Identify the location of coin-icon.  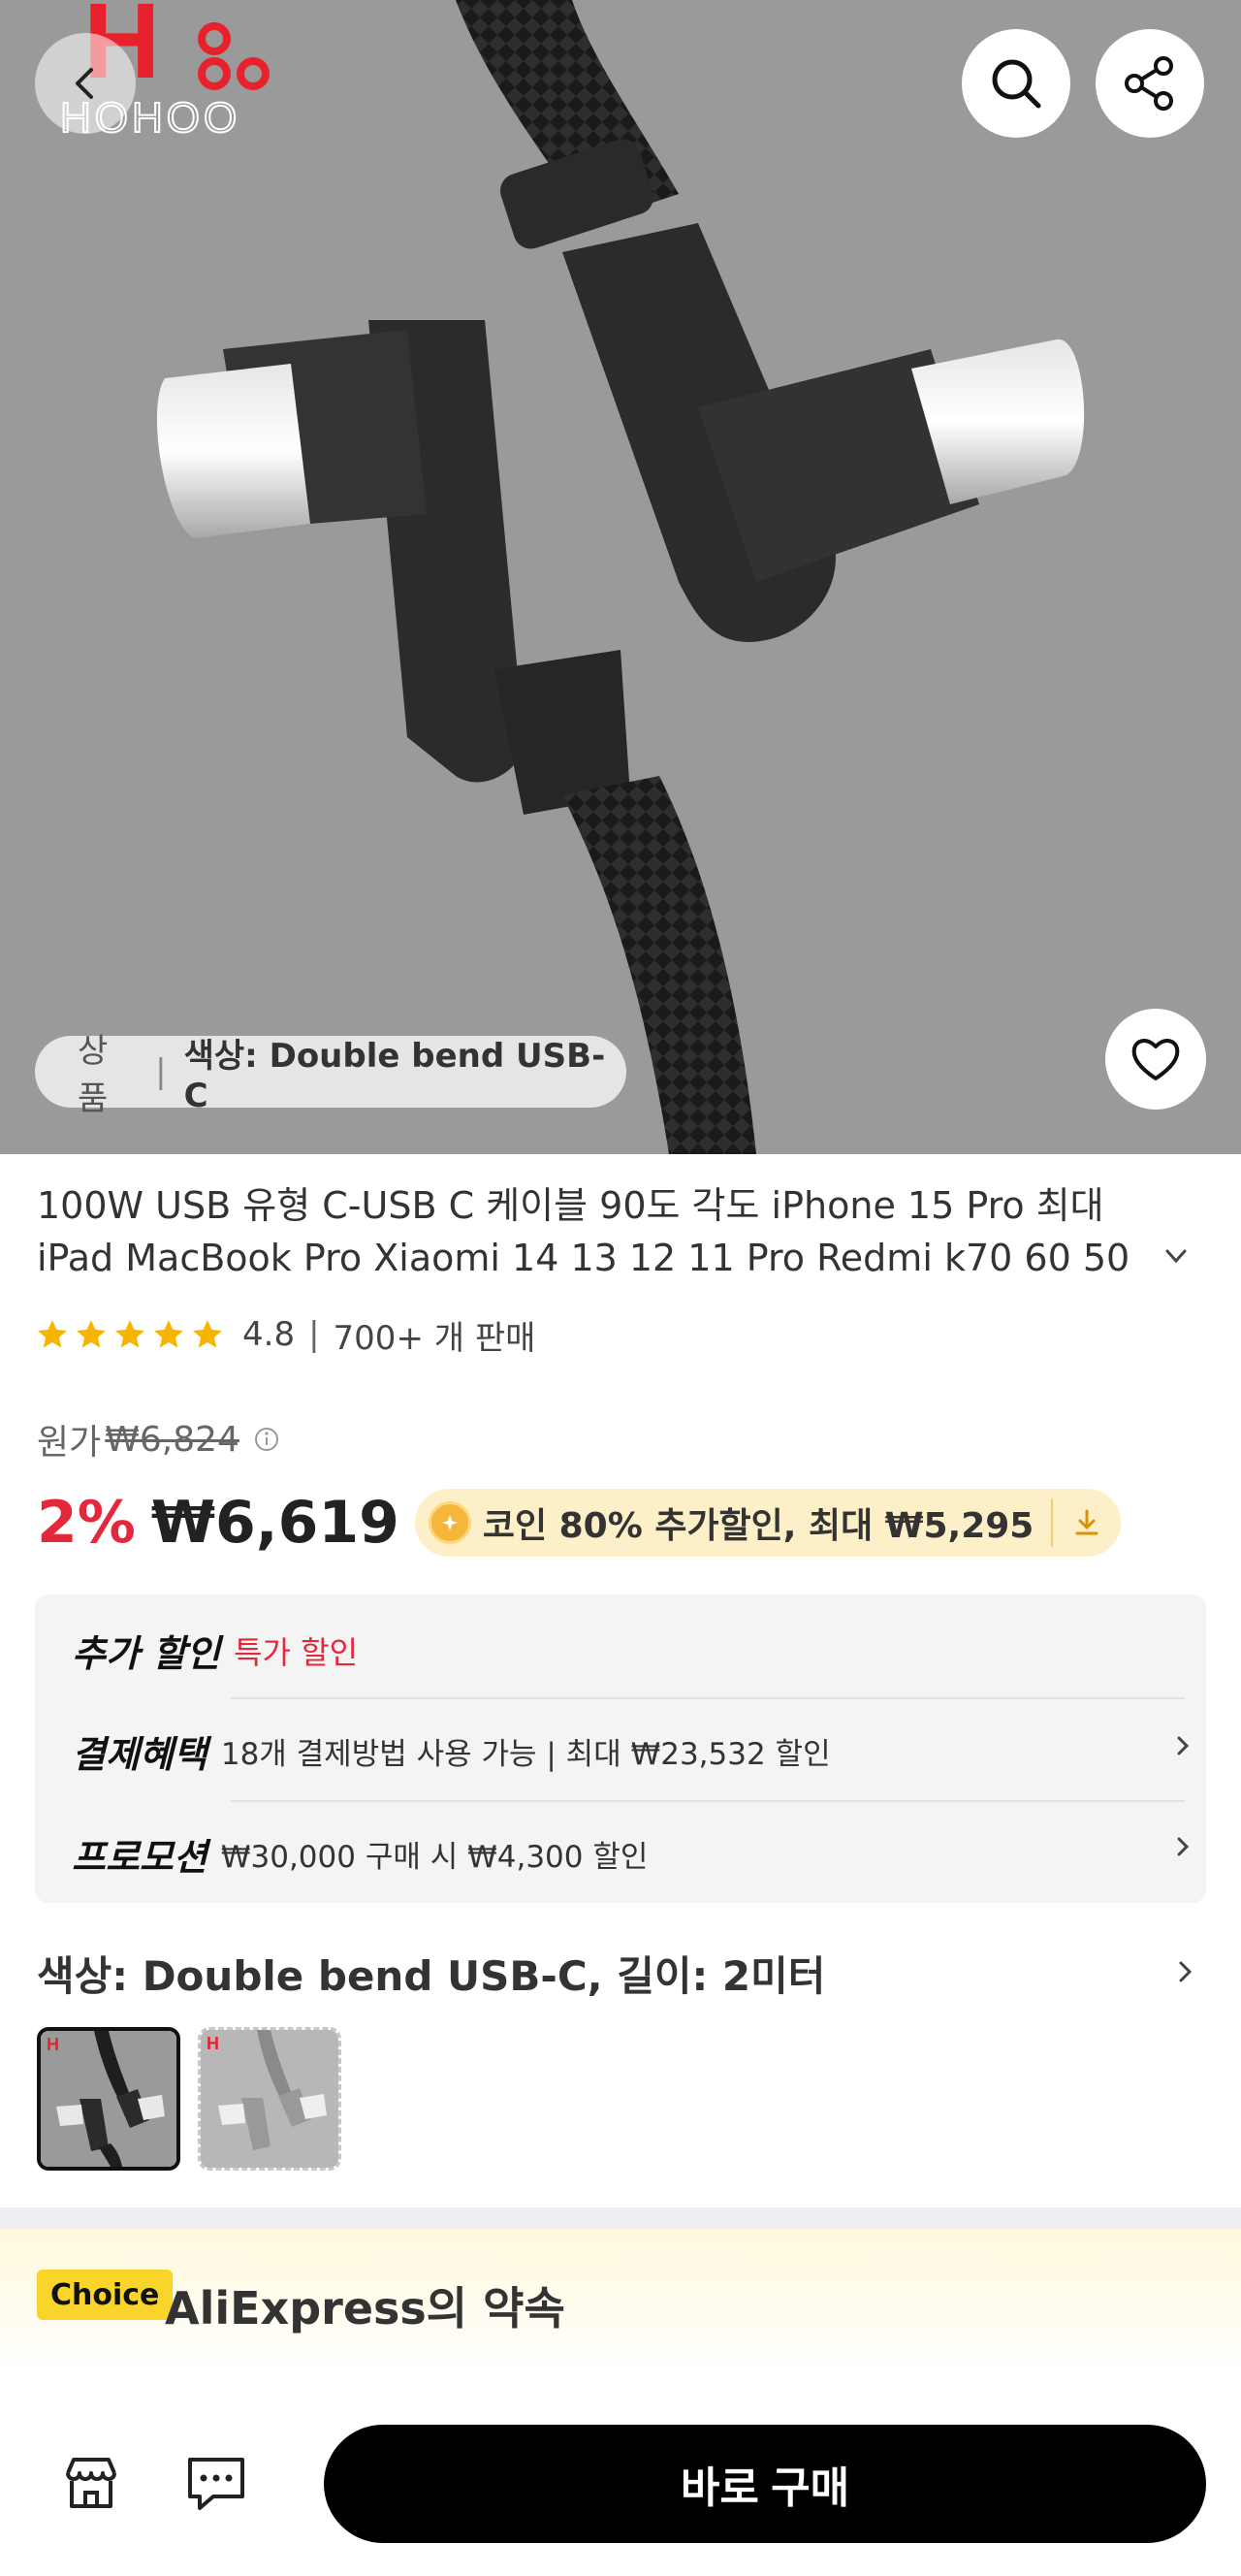
(449, 1522).